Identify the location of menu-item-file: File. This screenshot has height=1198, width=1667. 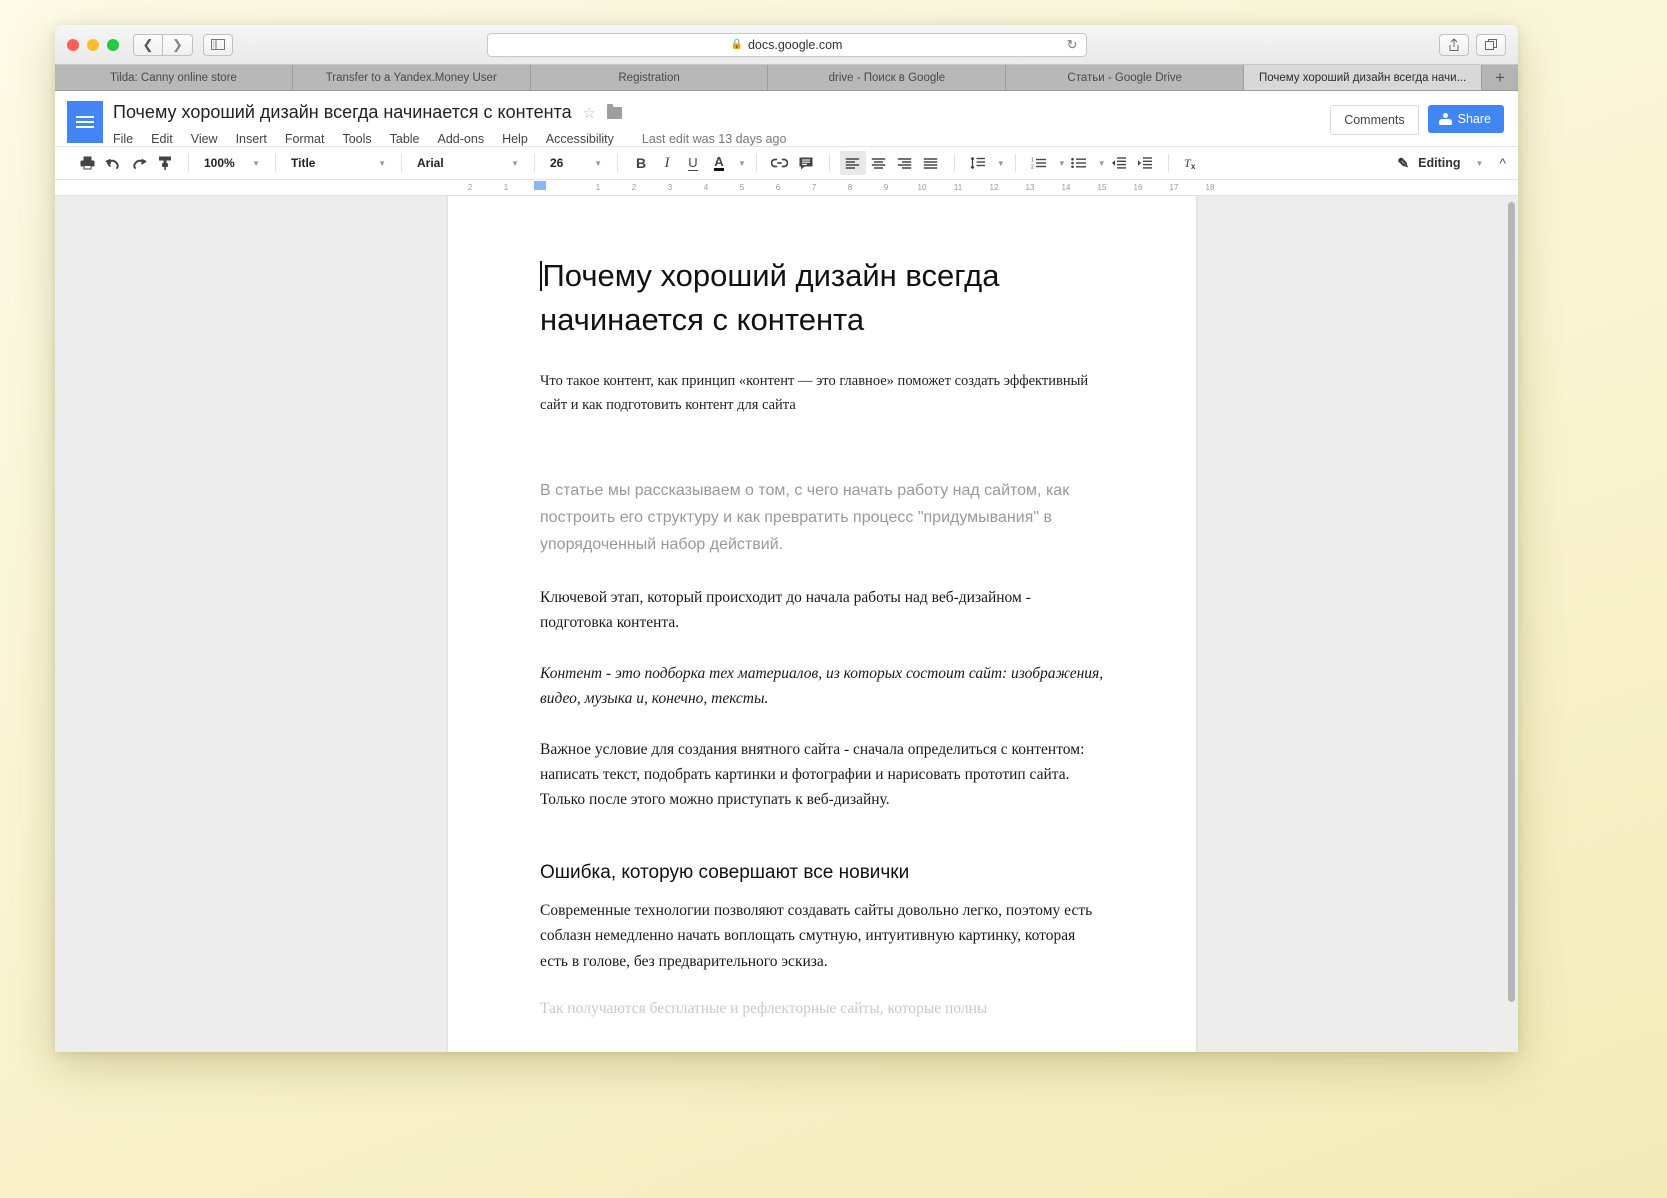
(123, 139).